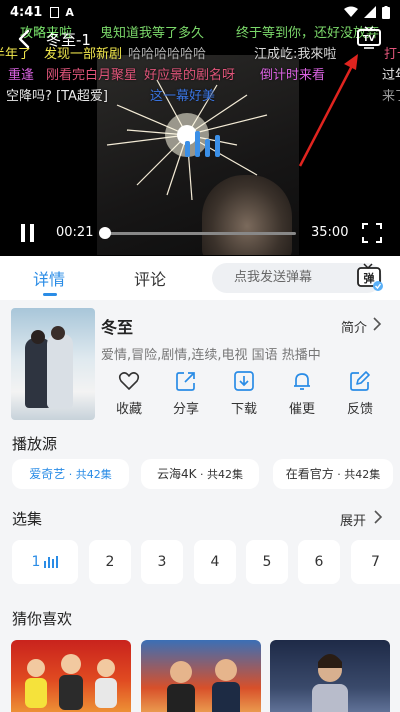  Describe the element at coordinates (104, 233) in the screenshot. I see `progress-thumb` at that location.